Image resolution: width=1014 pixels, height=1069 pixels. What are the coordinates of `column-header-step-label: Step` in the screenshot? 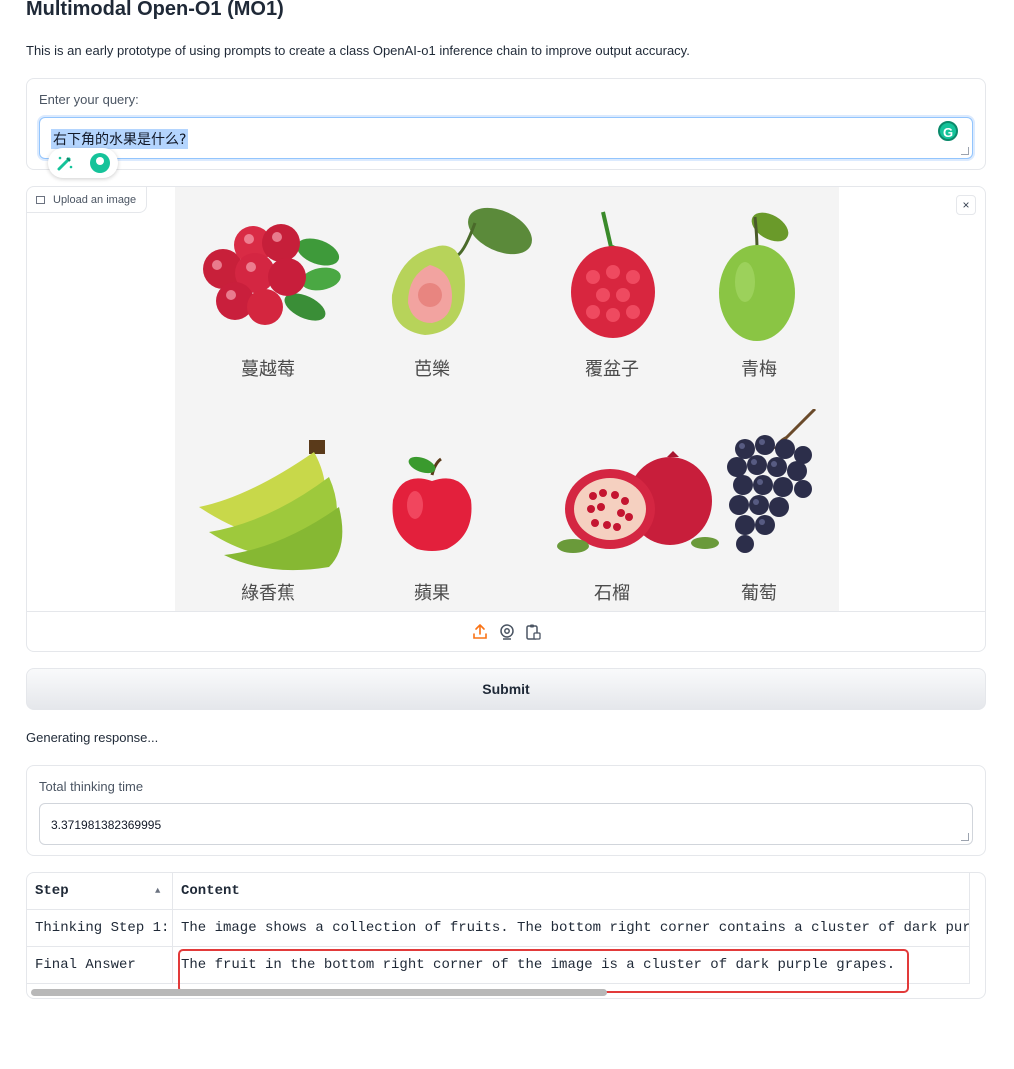 It's located at (52, 891).